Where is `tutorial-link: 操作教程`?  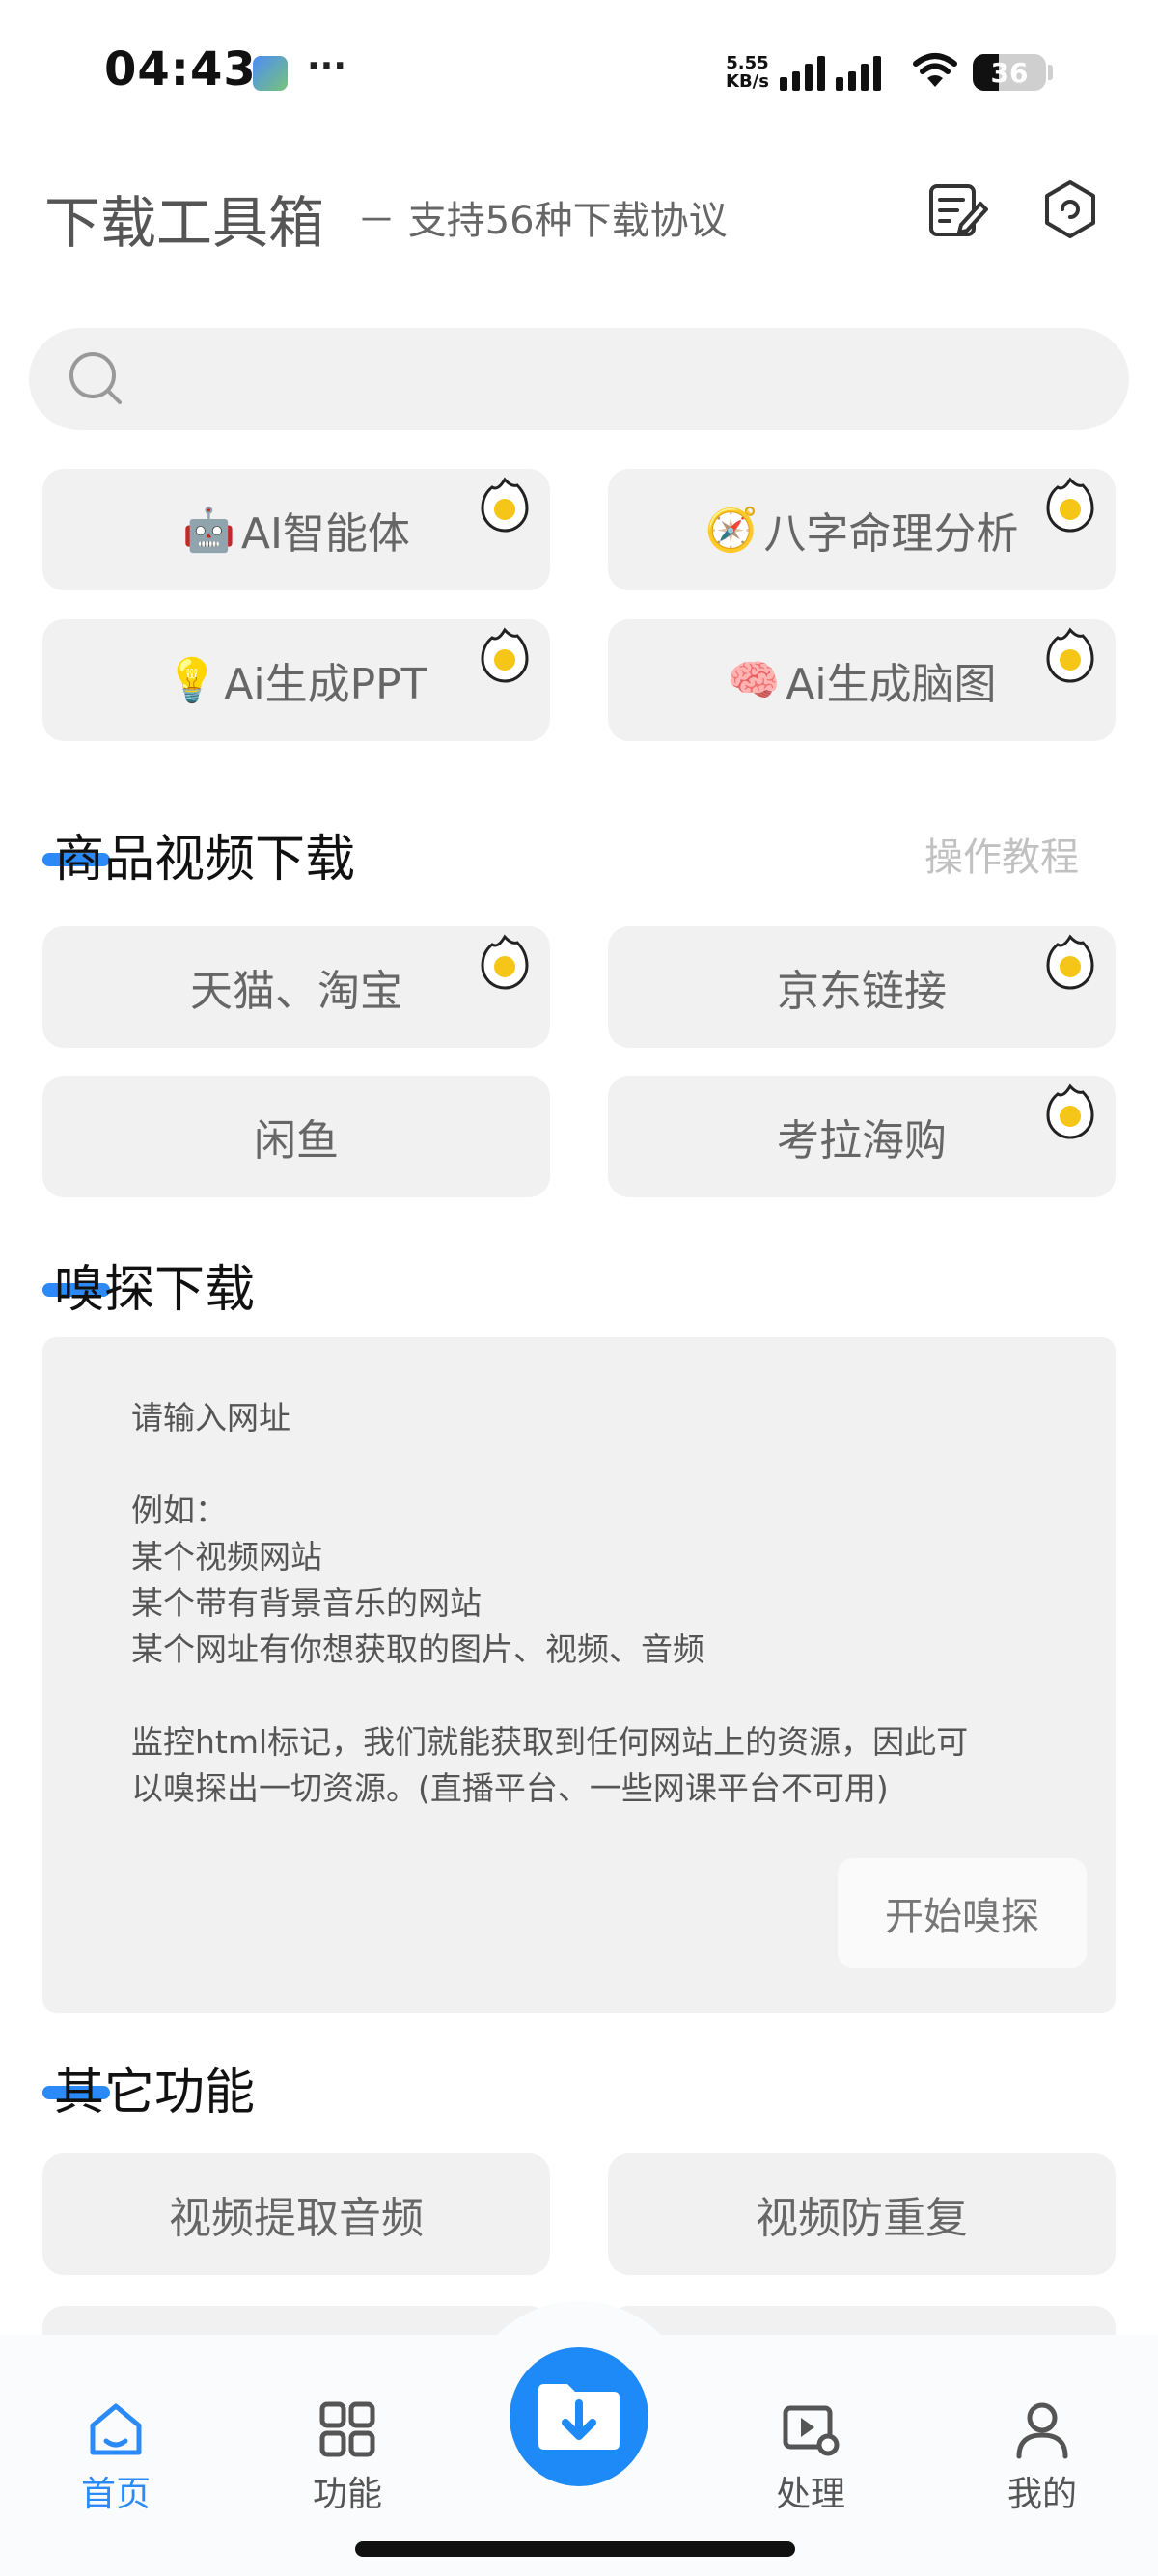 tutorial-link: 操作教程 is located at coordinates (1001, 854).